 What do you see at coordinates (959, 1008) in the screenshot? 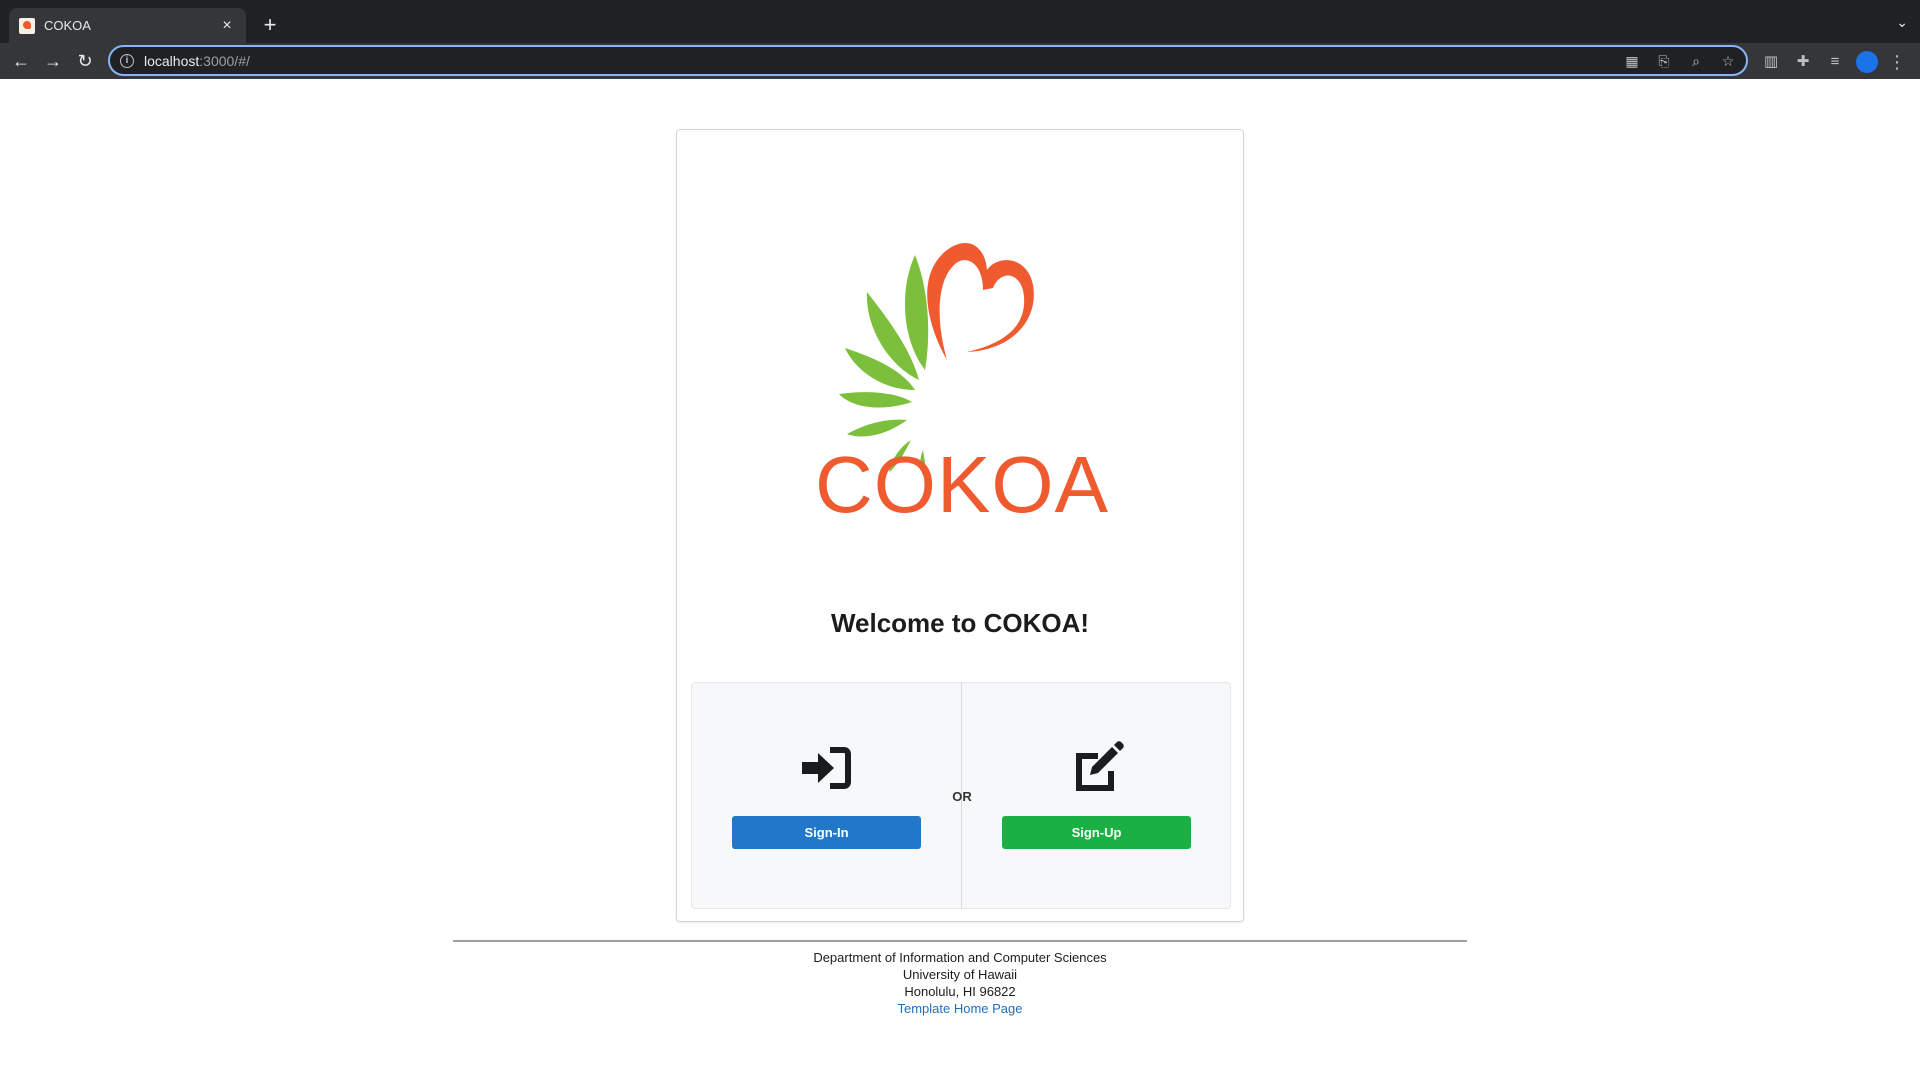
I see `template-home-link: Template Home Page` at bounding box center [959, 1008].